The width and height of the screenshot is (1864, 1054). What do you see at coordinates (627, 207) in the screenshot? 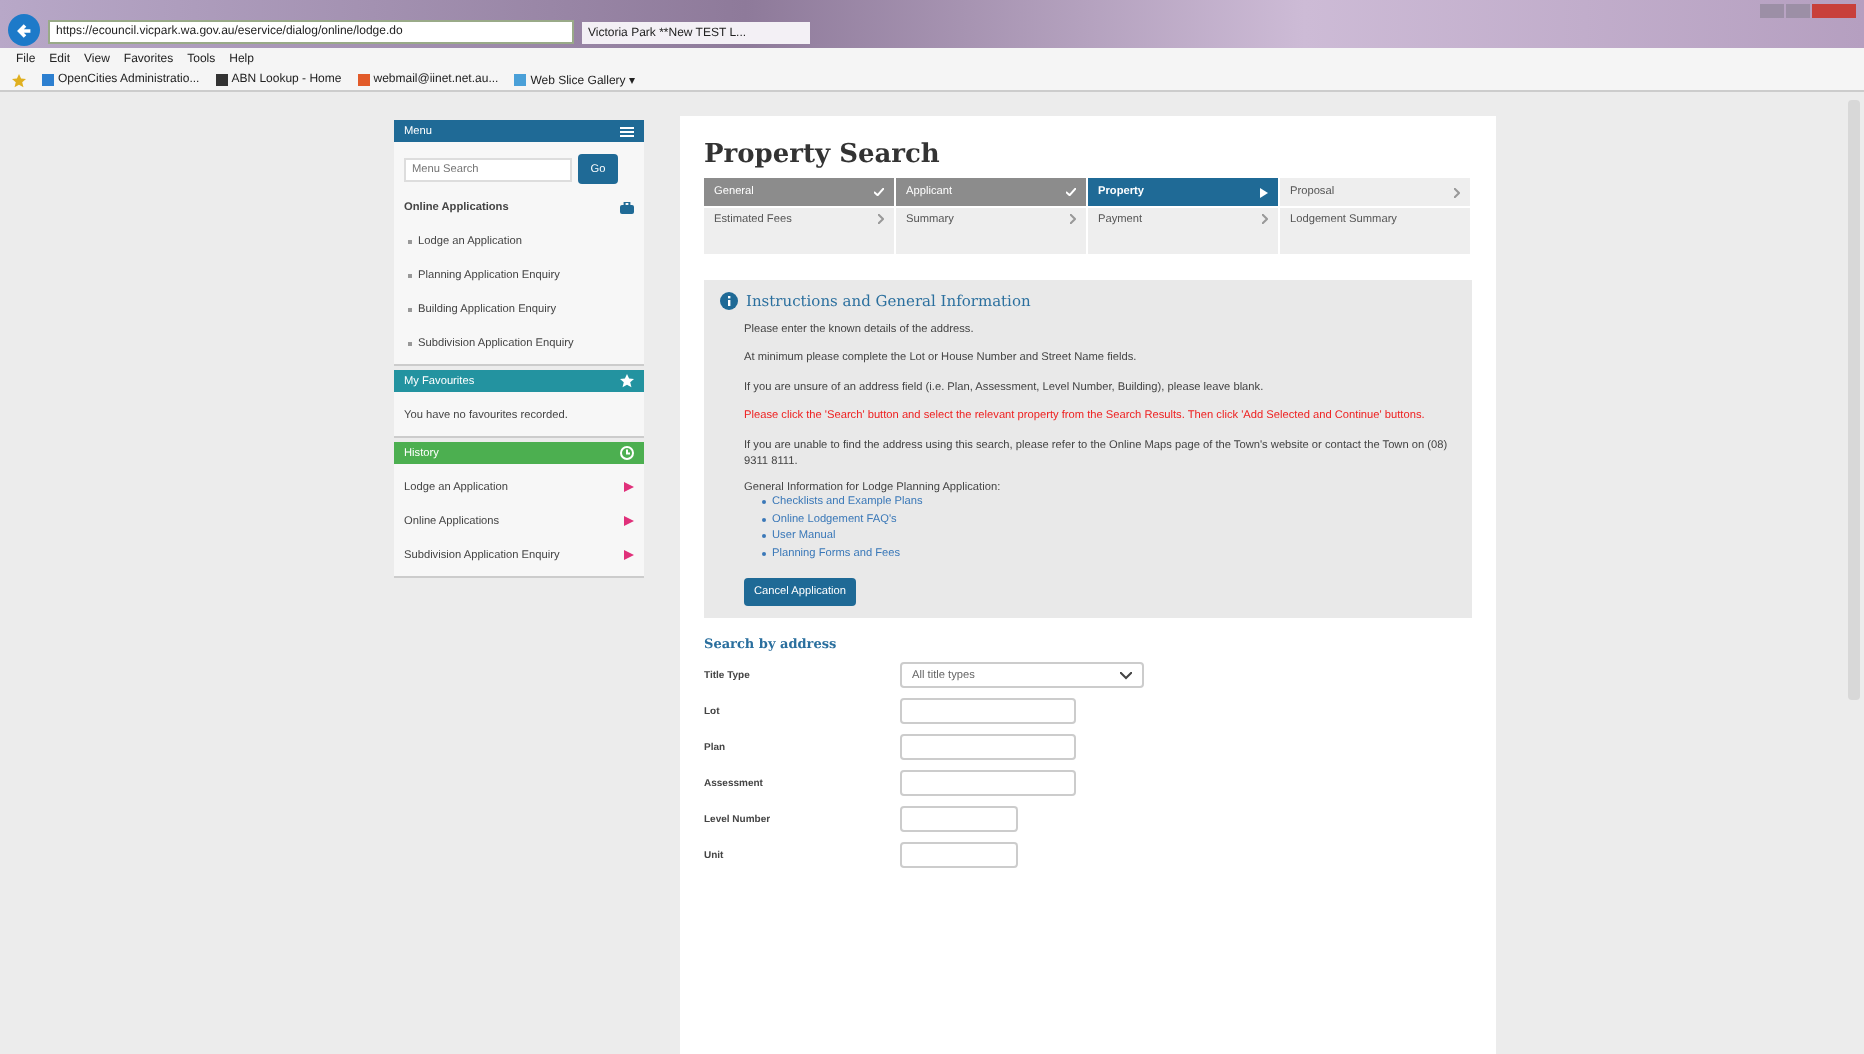
I see `briefcase-icon` at bounding box center [627, 207].